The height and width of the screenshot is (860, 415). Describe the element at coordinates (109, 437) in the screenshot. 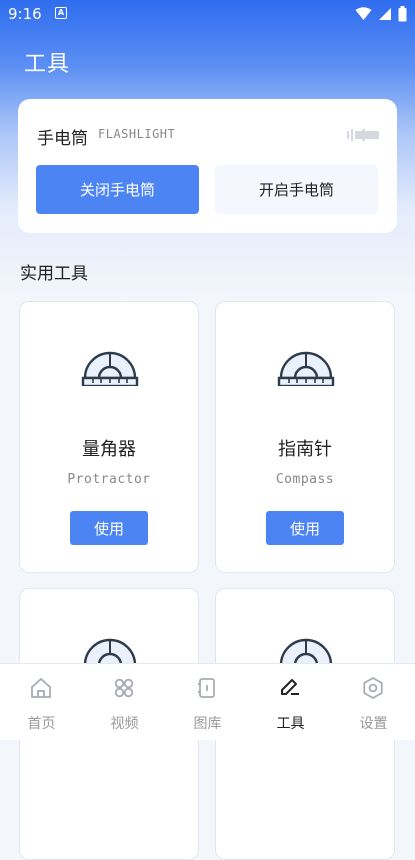

I see `tool-card-protractor: 量角器 Protractor 使用` at that location.